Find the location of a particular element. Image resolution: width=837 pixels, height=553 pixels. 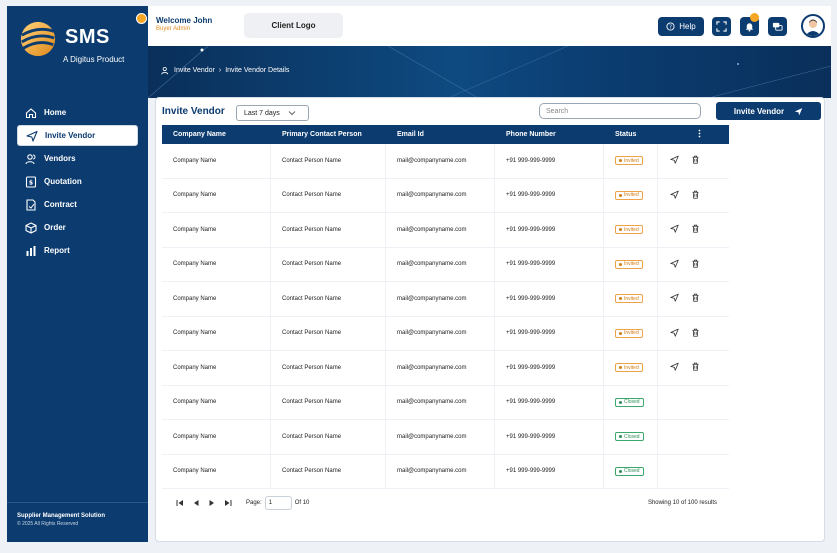

page-title: Invite Vendor is located at coordinates (193, 111).